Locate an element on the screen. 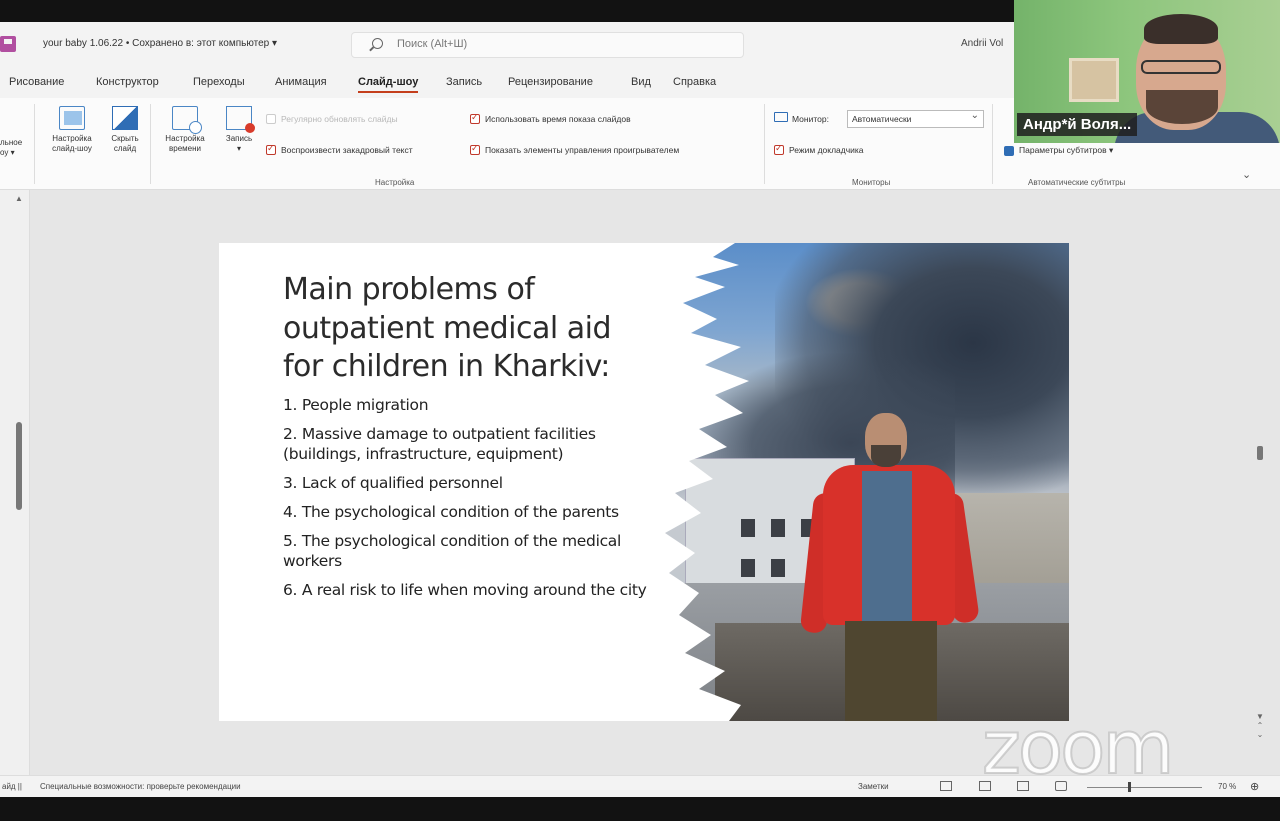 This screenshot has height=821, width=1280. checkbox-label: Регулярно обновлять слайды is located at coordinates (339, 119).